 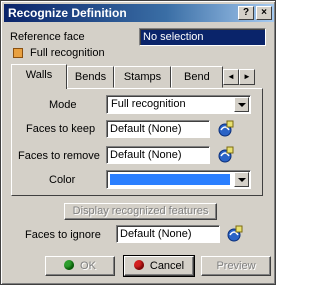 I want to click on tab-walls: Walls, so click(x=39, y=76).